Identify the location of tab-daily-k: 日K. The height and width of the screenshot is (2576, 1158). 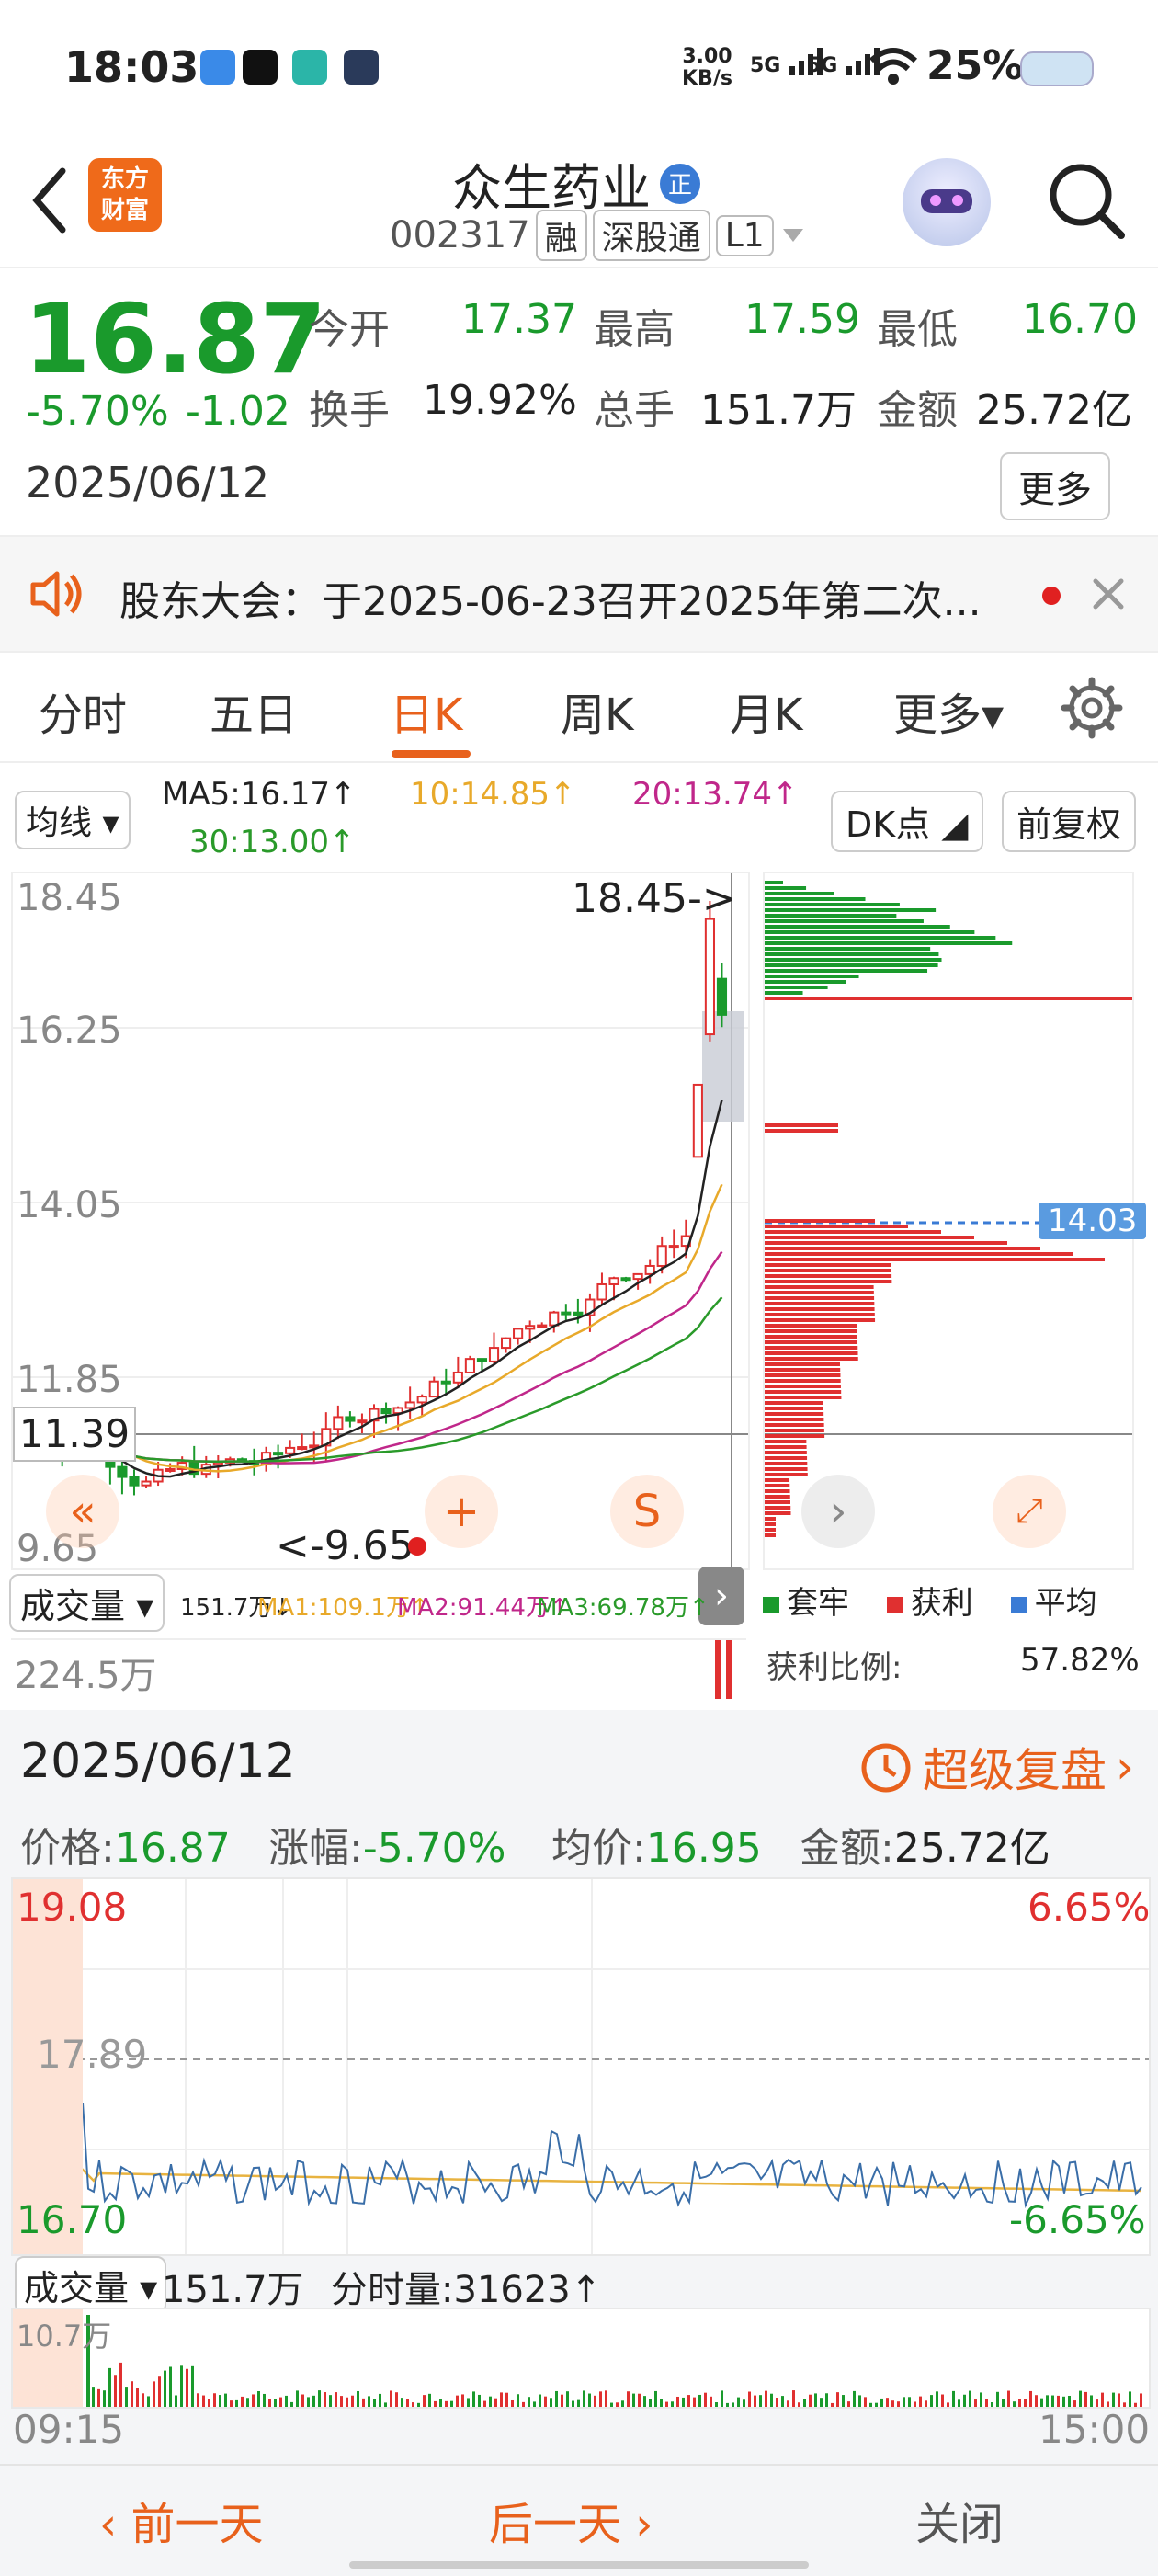
(426, 710).